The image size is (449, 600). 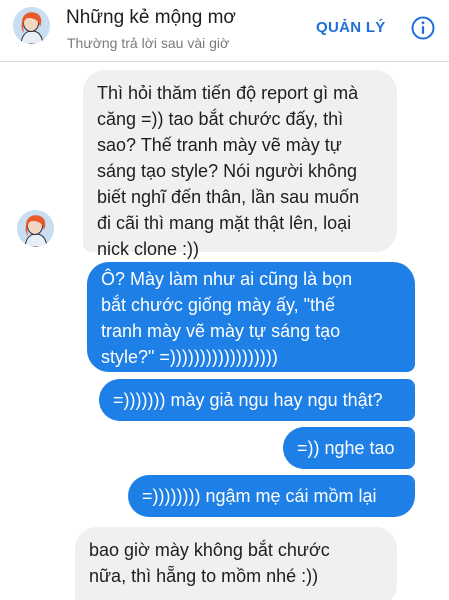 What do you see at coordinates (148, 43) in the screenshot?
I see `response-time-status: Thường trả lời sau vài giờ` at bounding box center [148, 43].